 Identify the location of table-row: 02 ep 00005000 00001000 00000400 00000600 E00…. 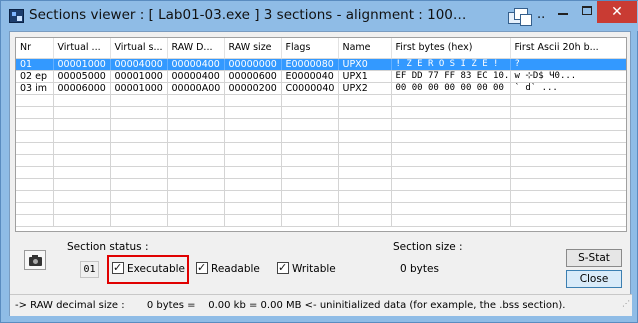
(321, 76).